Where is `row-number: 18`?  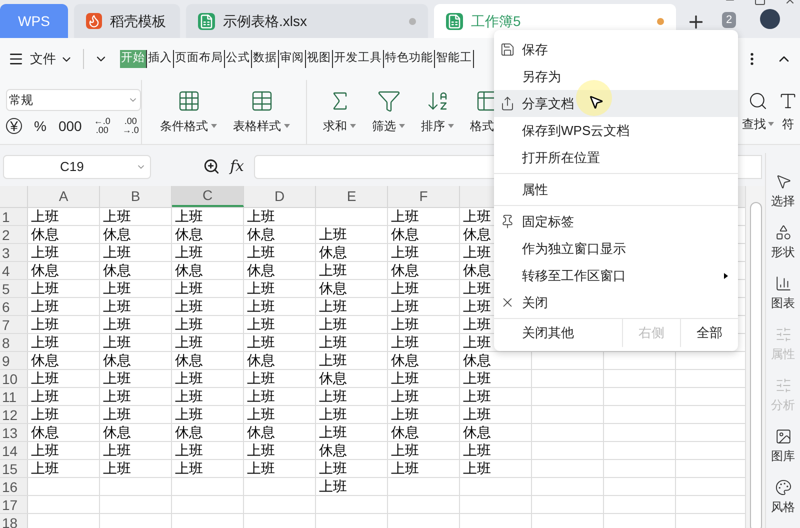 row-number: 18 is located at coordinates (9, 521).